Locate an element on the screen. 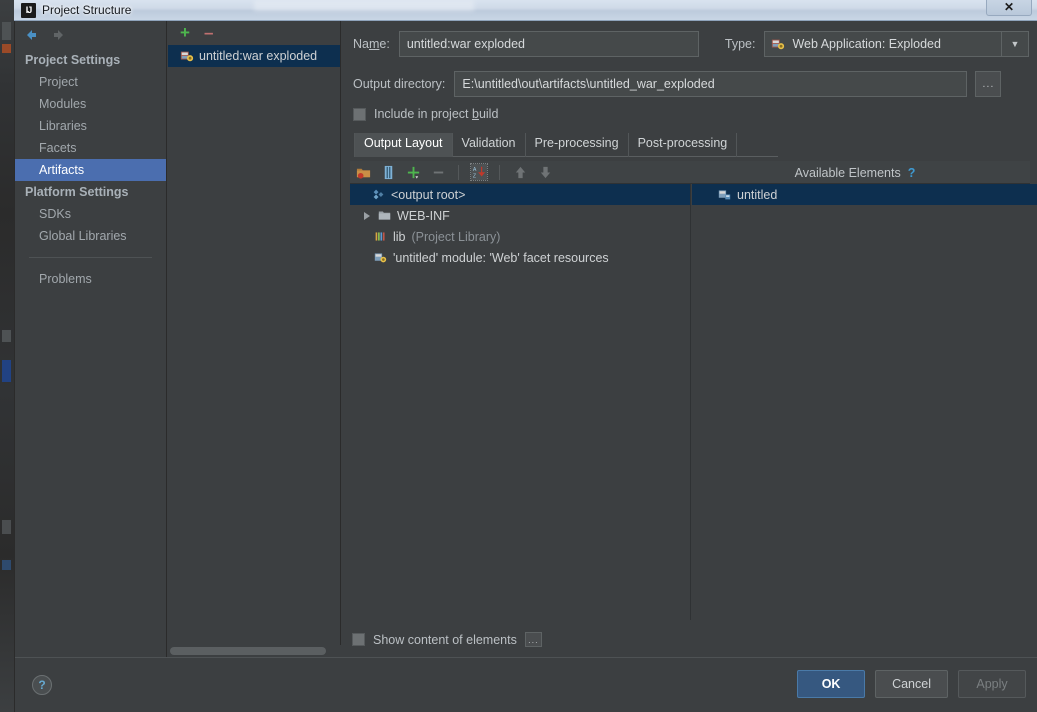  sort-alphabetically-icon: A Z is located at coordinates (479, 172).